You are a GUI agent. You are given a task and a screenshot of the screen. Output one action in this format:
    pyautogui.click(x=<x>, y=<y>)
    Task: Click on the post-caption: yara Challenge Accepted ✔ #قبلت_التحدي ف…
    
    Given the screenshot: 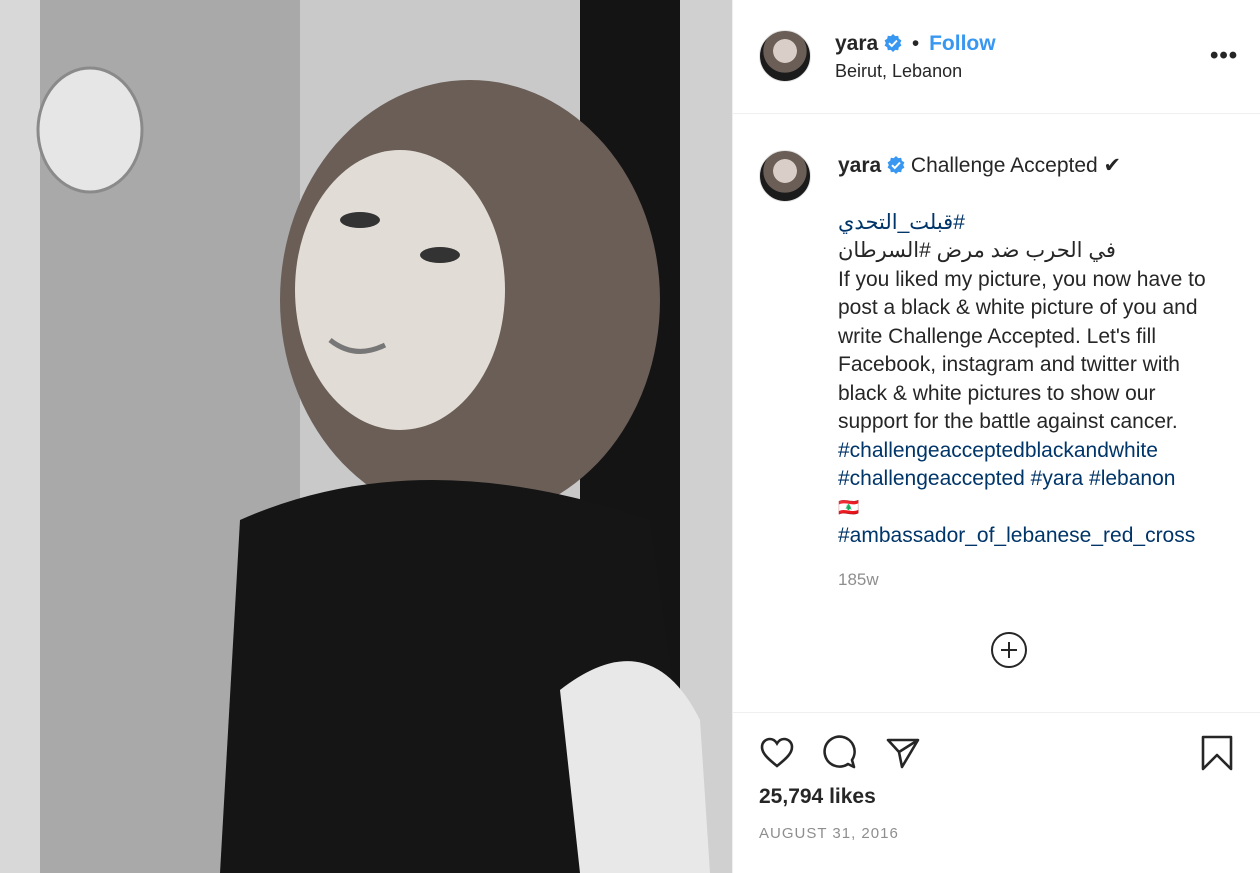 What is the action you would take?
    pyautogui.click(x=1043, y=351)
    